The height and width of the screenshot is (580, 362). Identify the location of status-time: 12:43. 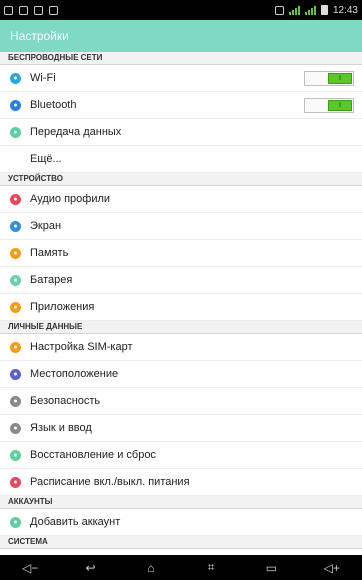
(345, 10).